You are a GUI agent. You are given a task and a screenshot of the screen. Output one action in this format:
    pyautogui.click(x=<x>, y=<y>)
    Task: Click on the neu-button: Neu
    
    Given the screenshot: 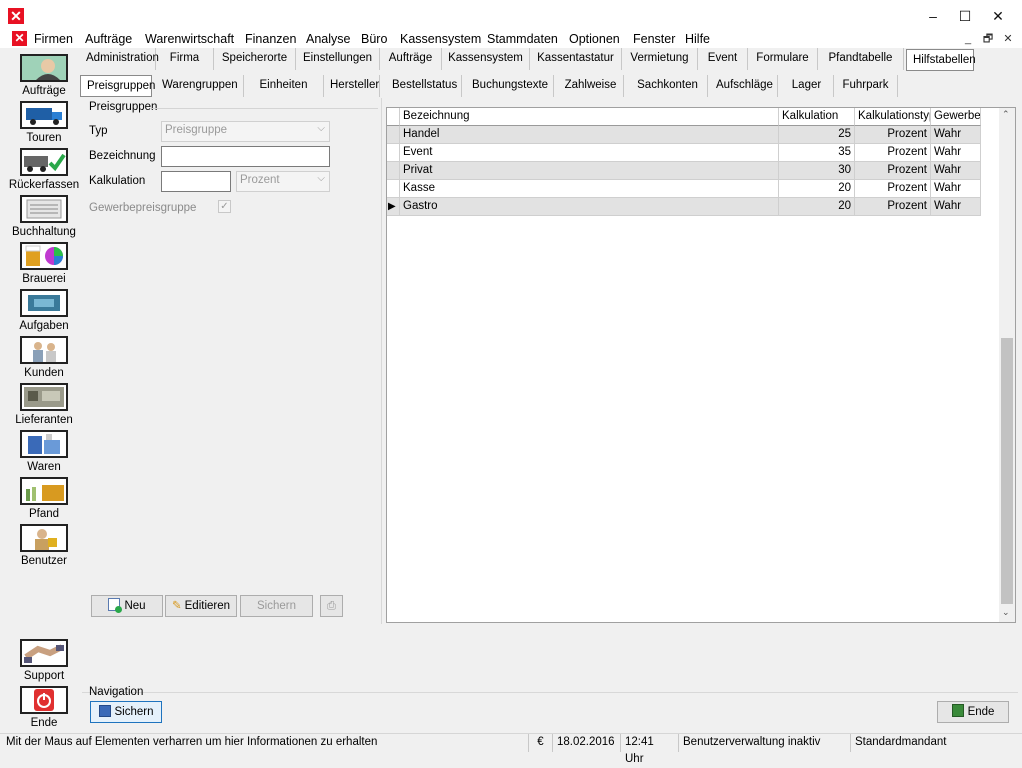 What is the action you would take?
    pyautogui.click(x=127, y=606)
    